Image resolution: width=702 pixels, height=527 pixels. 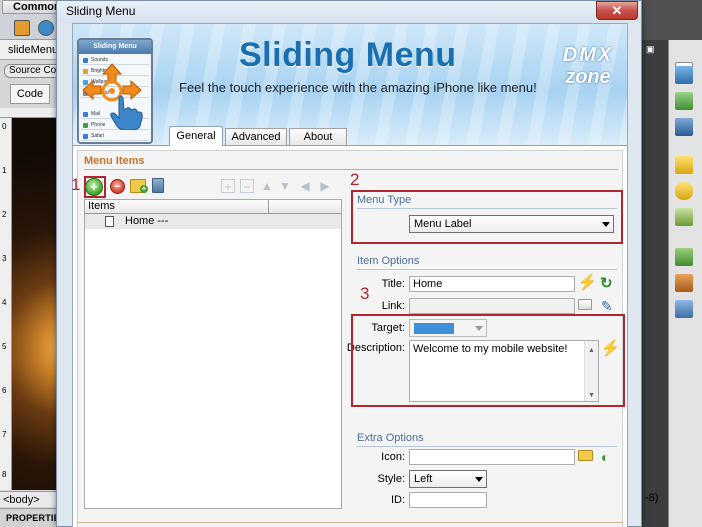 What do you see at coordinates (196, 136) in the screenshot?
I see `tab-general: General` at bounding box center [196, 136].